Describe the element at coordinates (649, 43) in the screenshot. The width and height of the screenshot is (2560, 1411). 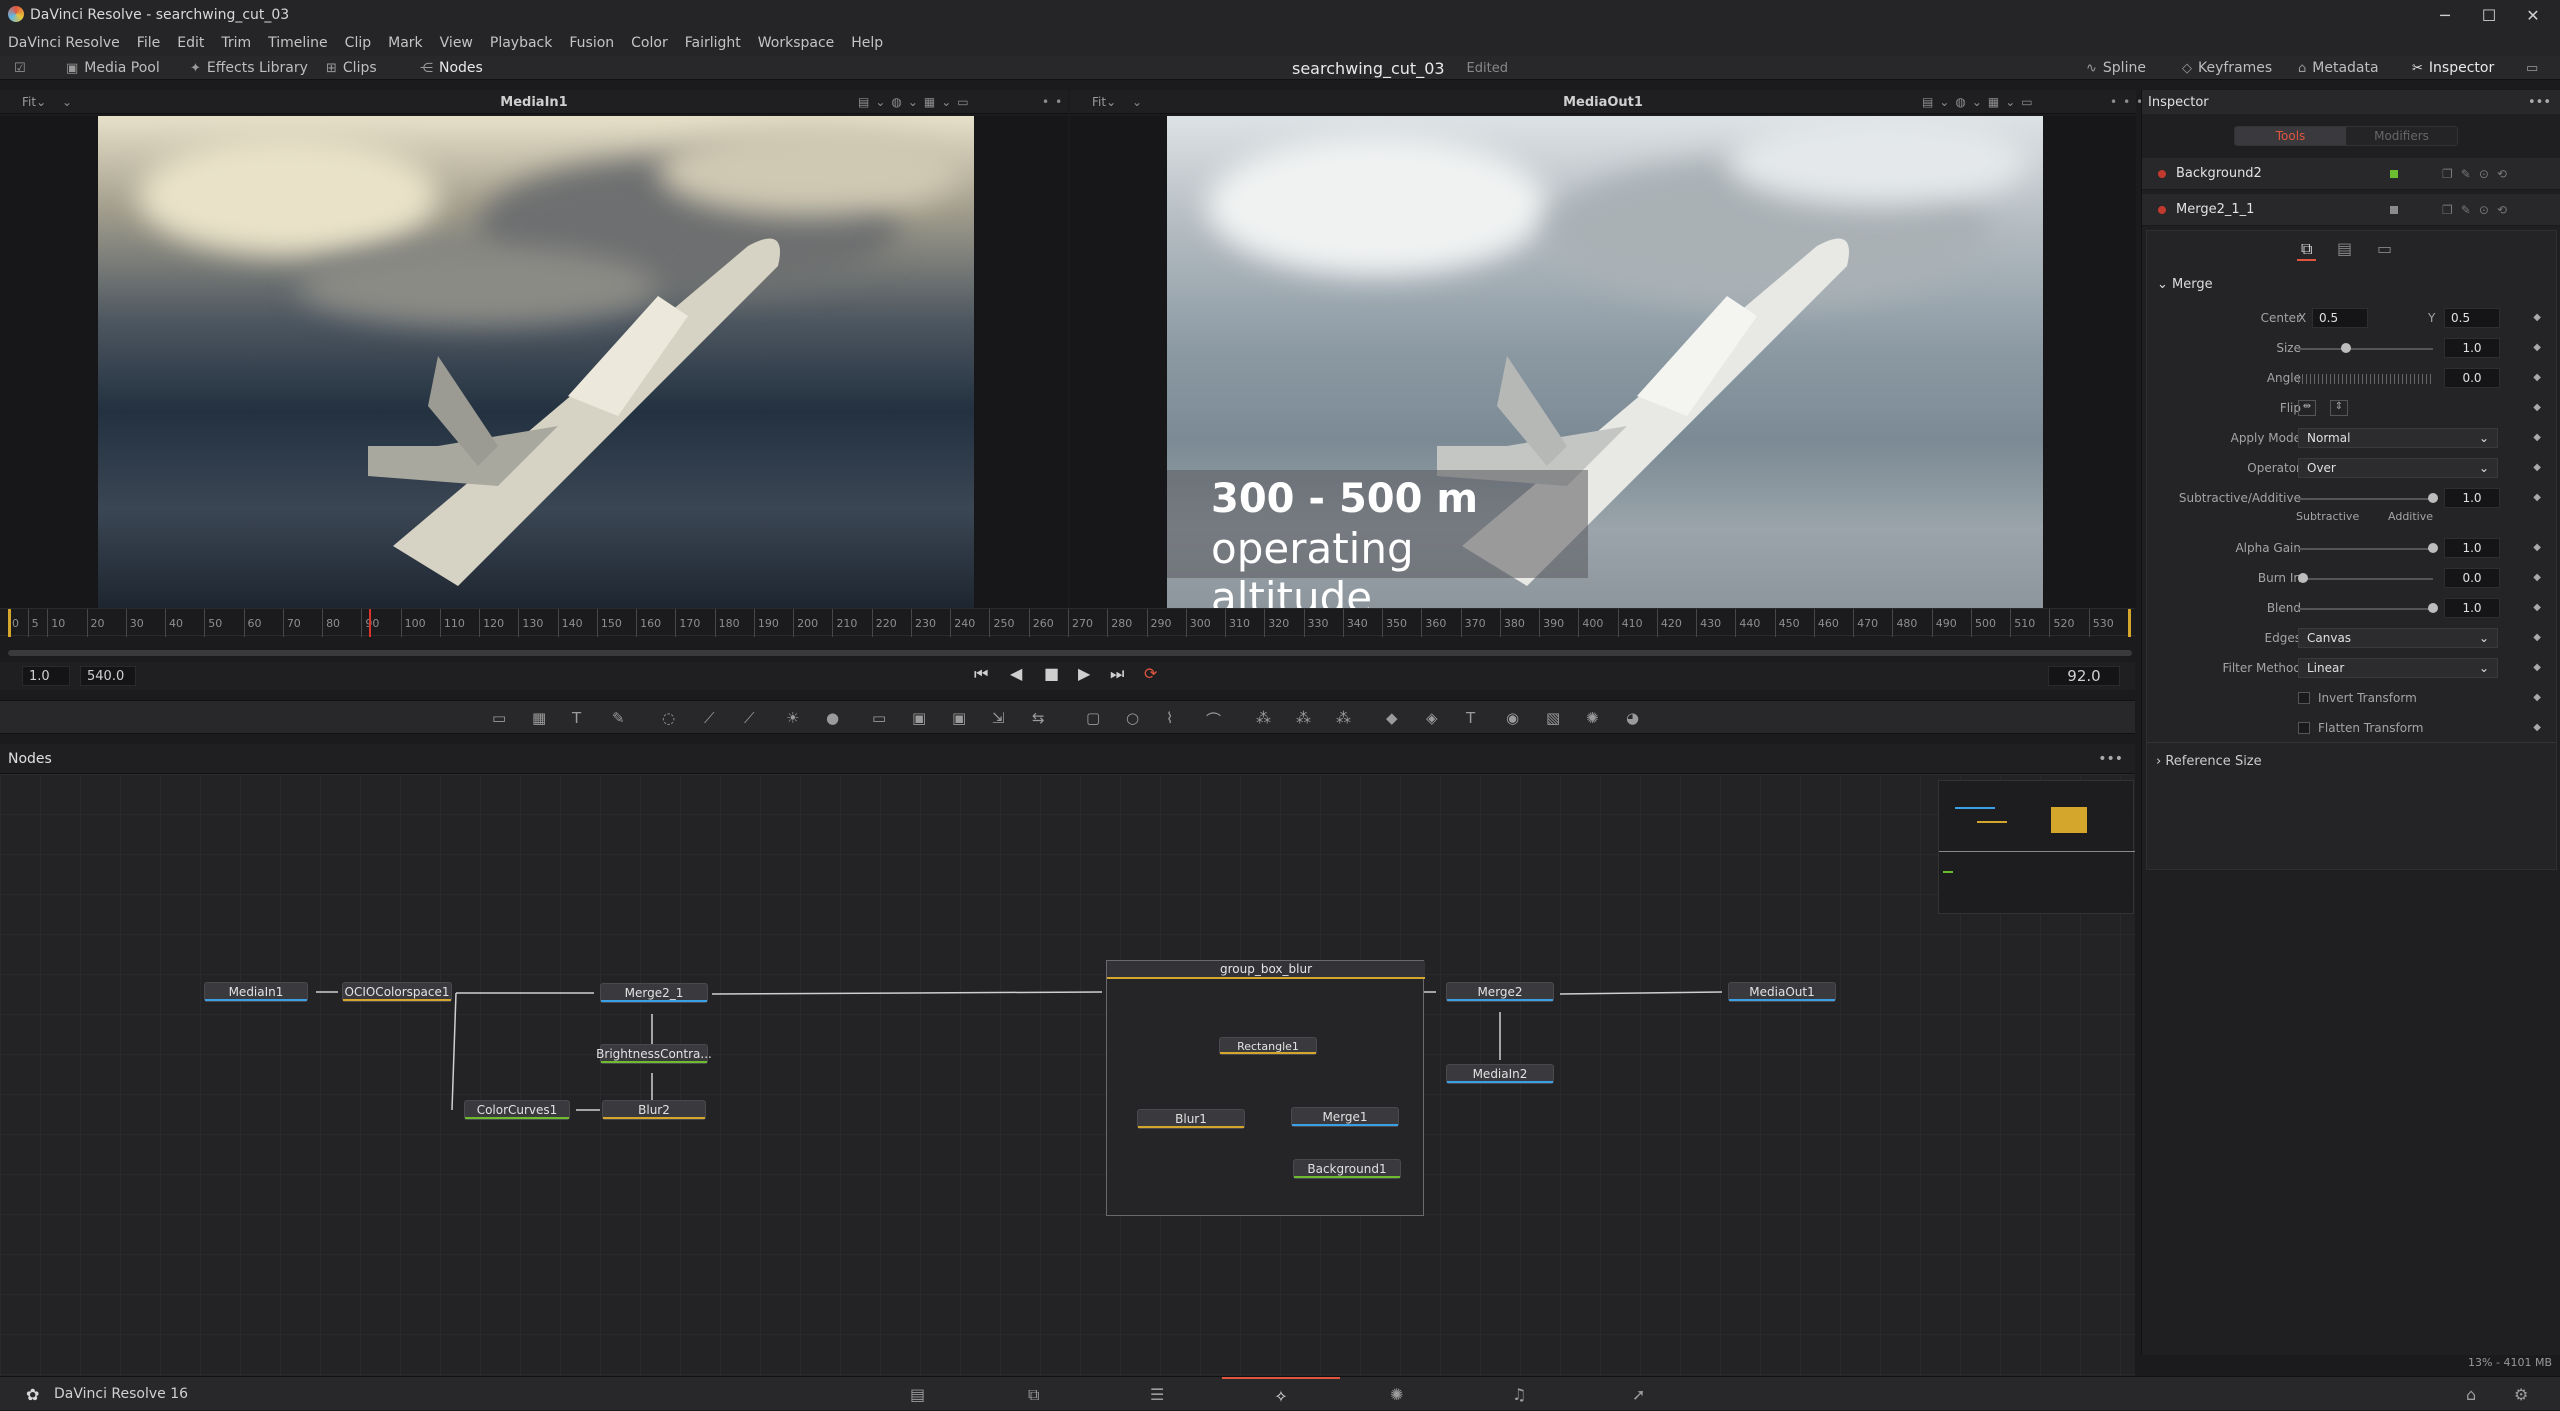
I see `menu-color: Color` at that location.